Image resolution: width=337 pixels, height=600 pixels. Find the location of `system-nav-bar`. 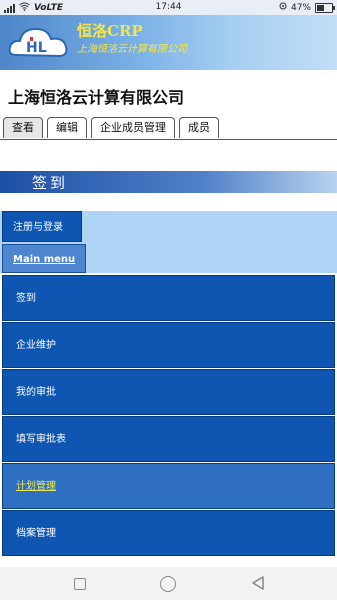

system-nav-bar is located at coordinates (168, 583).